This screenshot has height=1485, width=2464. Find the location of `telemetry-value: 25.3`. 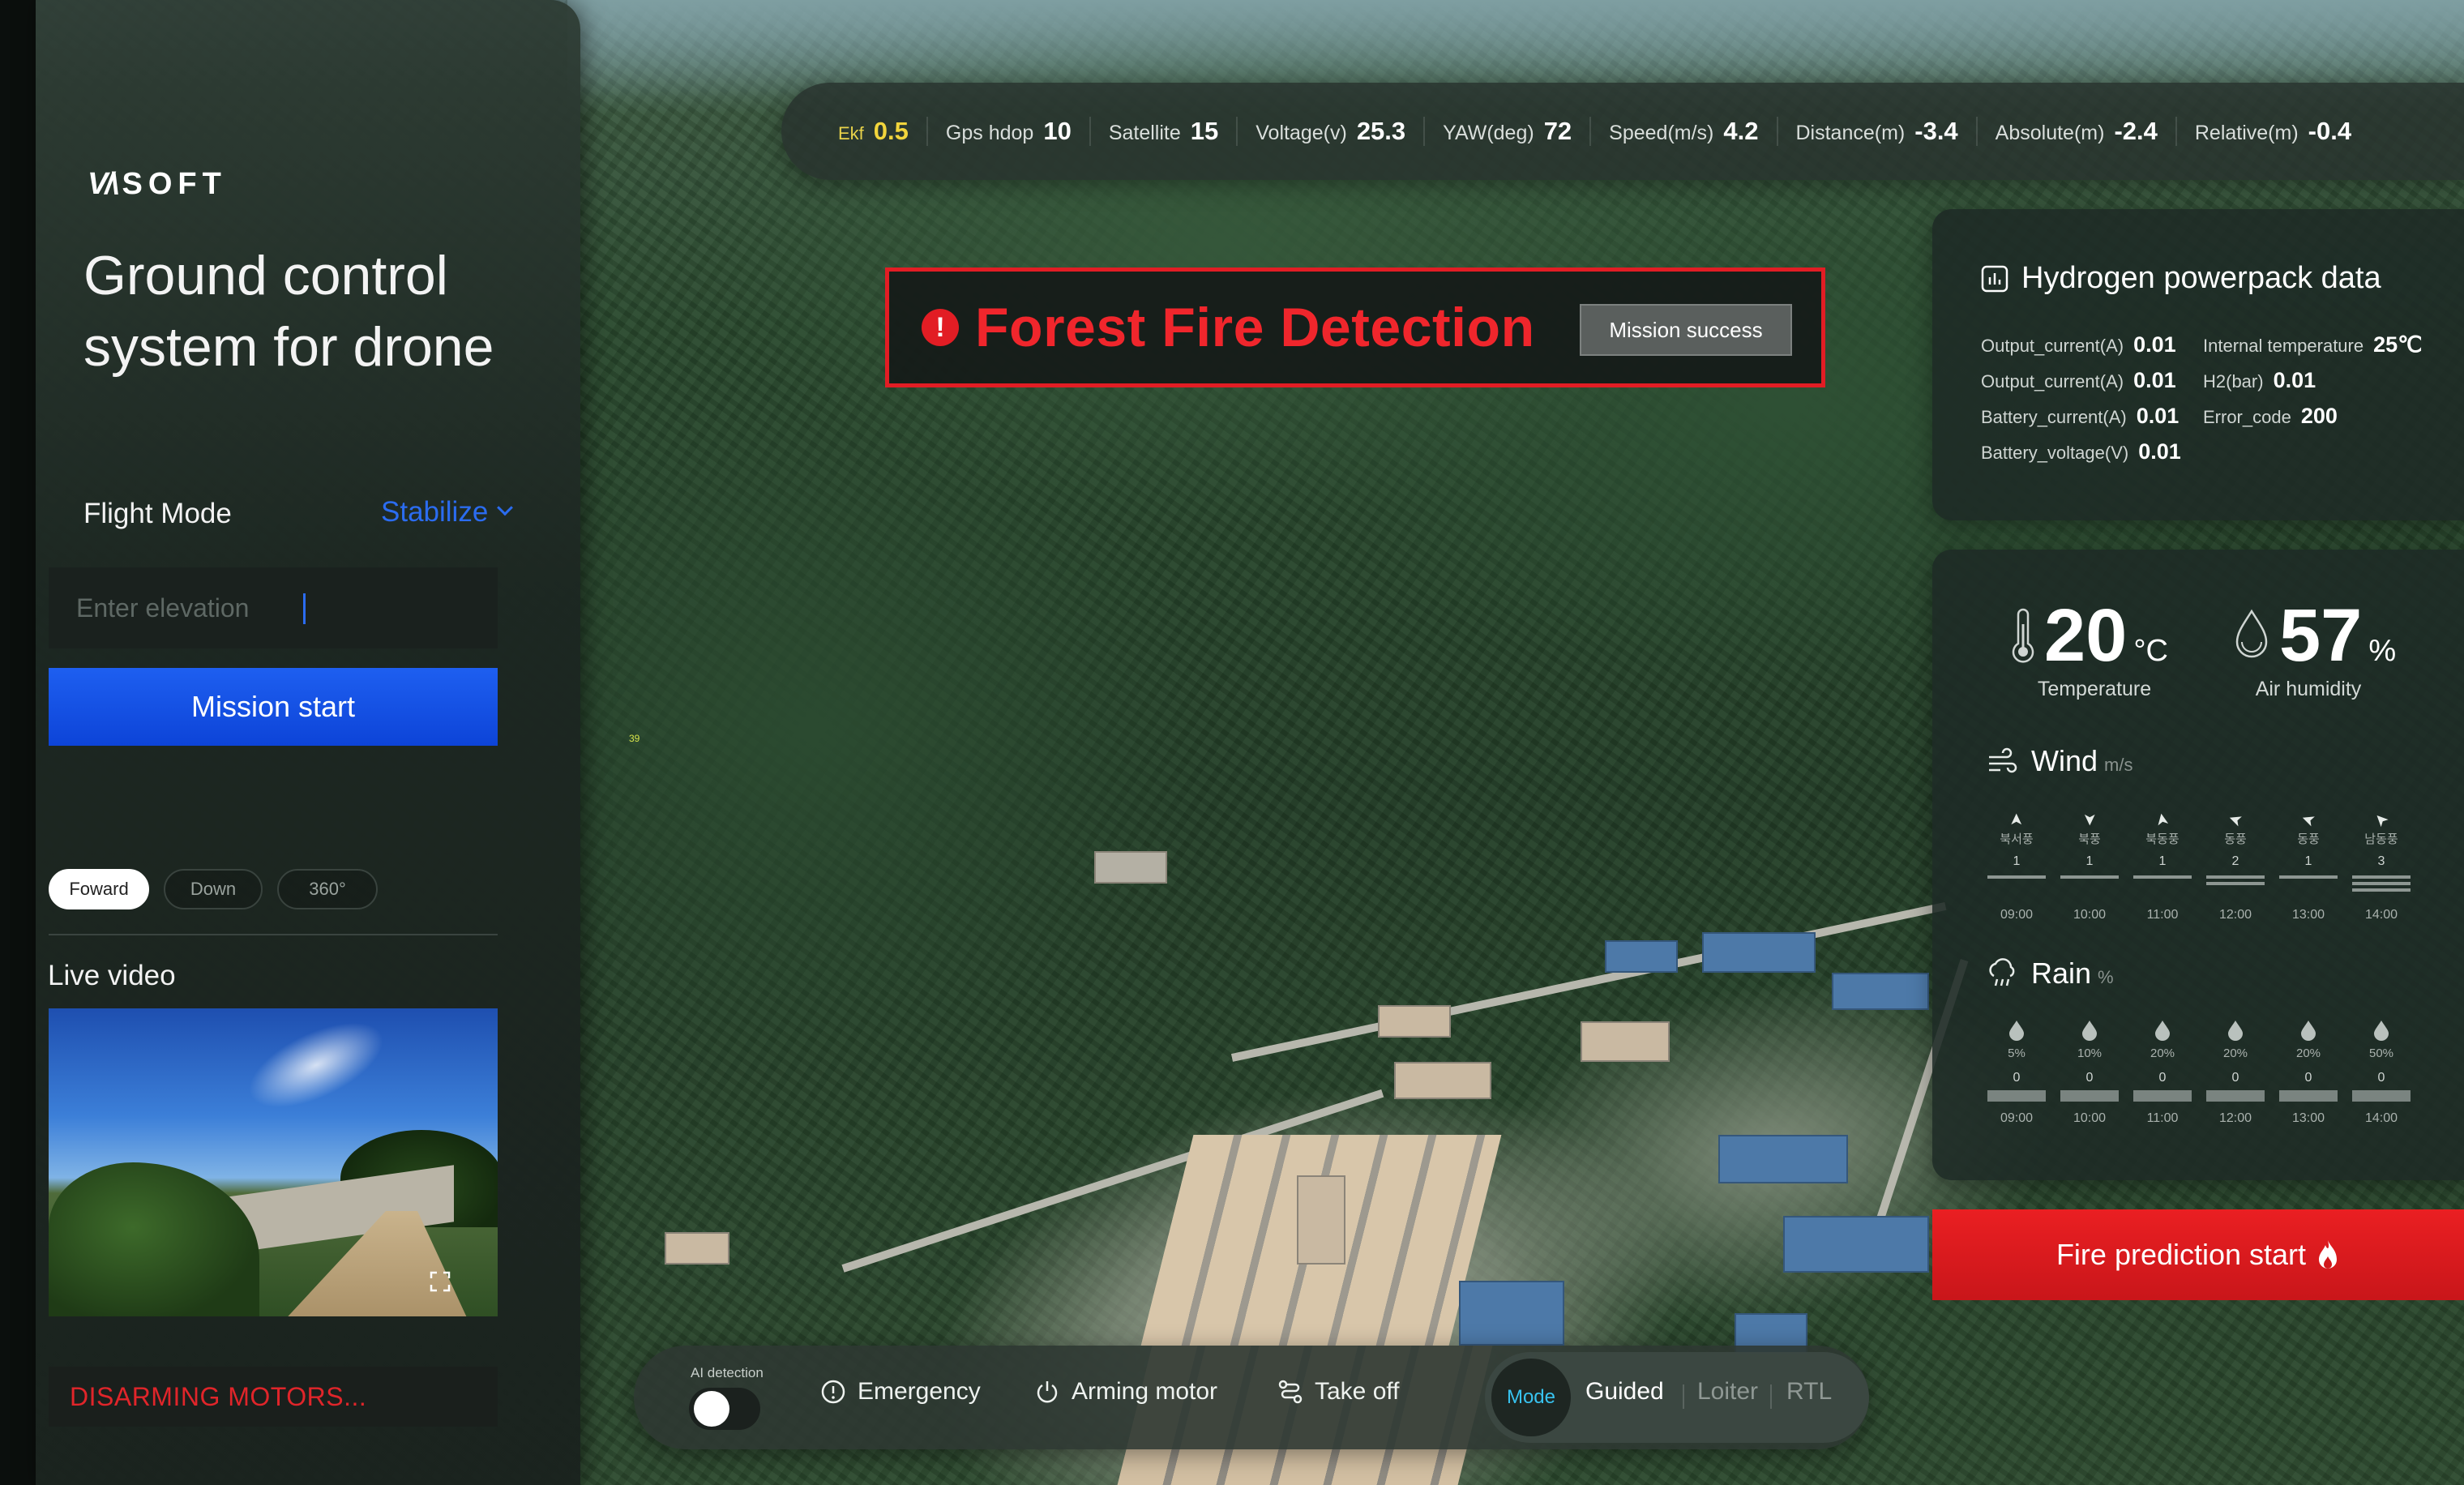

telemetry-value: 25.3 is located at coordinates (1381, 131).